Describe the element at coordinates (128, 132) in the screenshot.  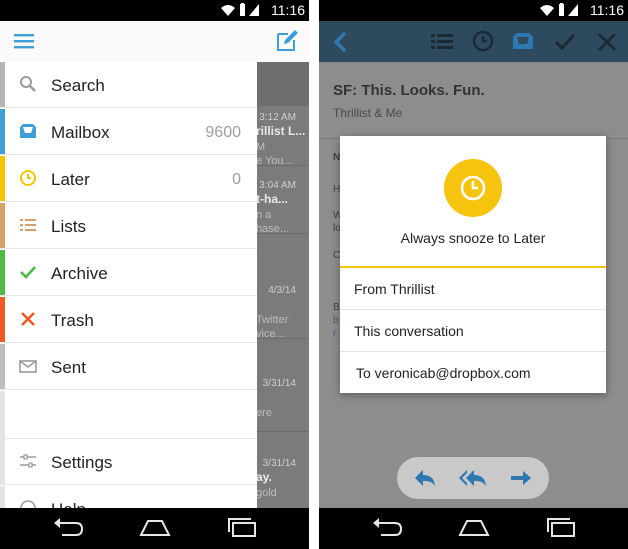
I see `drawer-item-mailbox: Mailbox 9600` at that location.